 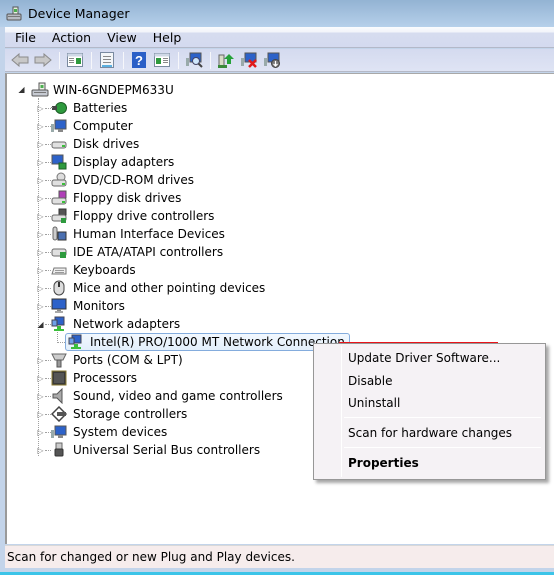 What do you see at coordinates (131, 234) in the screenshot?
I see `tree-item-human-interface-devices: ▷ Human Interface Devices` at bounding box center [131, 234].